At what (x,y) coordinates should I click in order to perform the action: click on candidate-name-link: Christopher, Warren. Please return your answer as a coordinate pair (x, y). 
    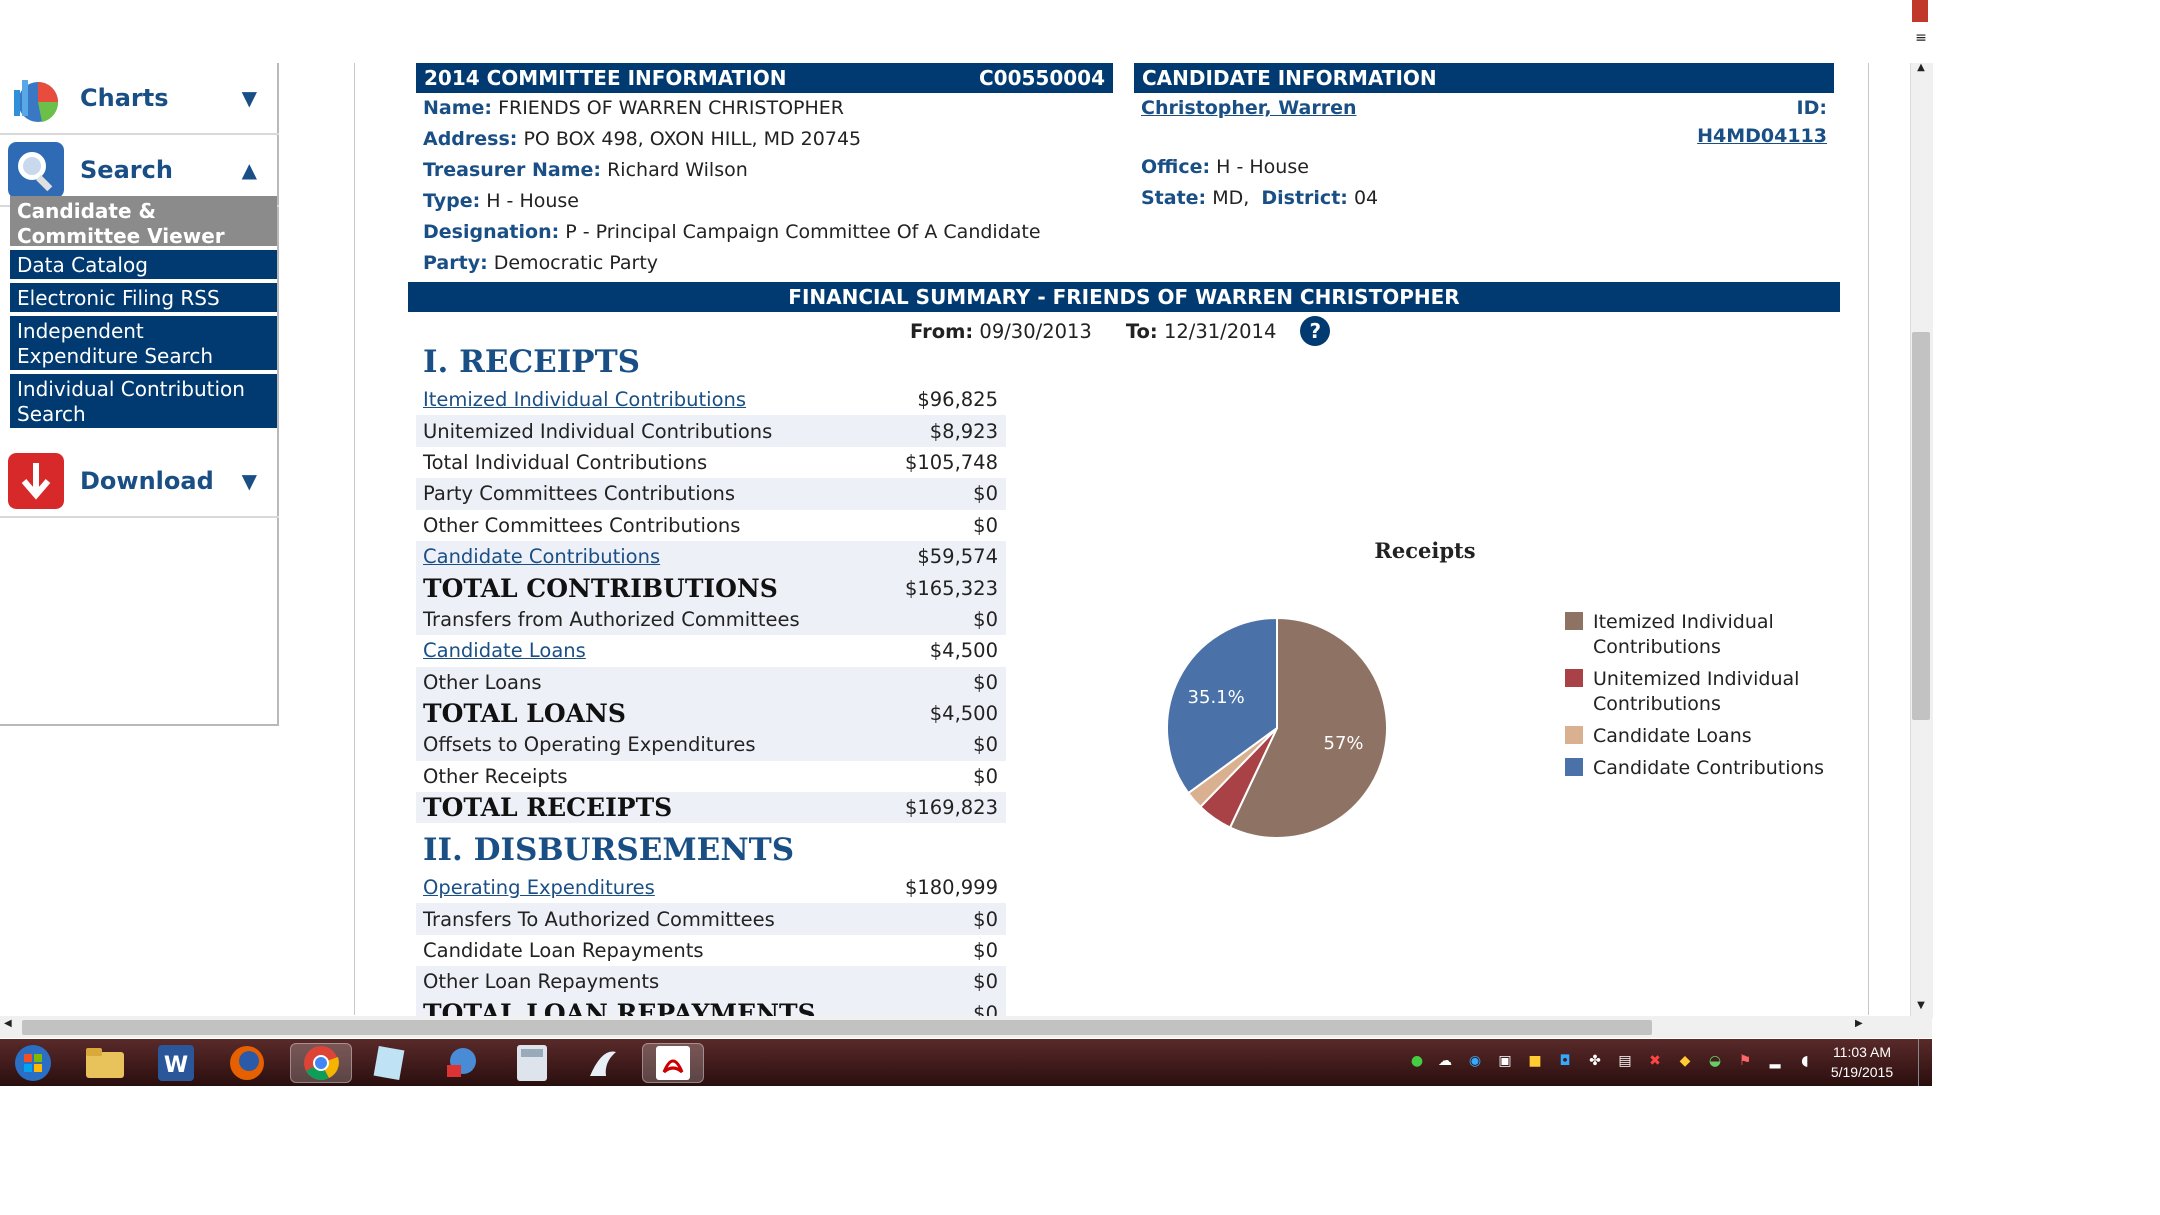
    Looking at the image, I should click on (1248, 108).